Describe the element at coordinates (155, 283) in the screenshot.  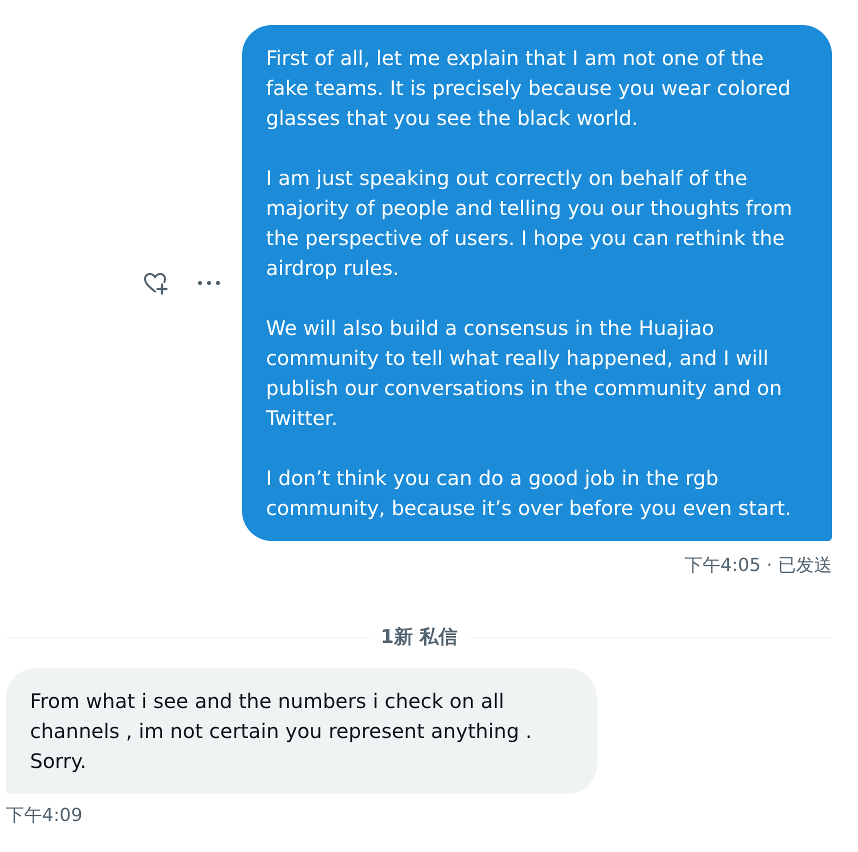
I see `heart-plus-icon` at that location.